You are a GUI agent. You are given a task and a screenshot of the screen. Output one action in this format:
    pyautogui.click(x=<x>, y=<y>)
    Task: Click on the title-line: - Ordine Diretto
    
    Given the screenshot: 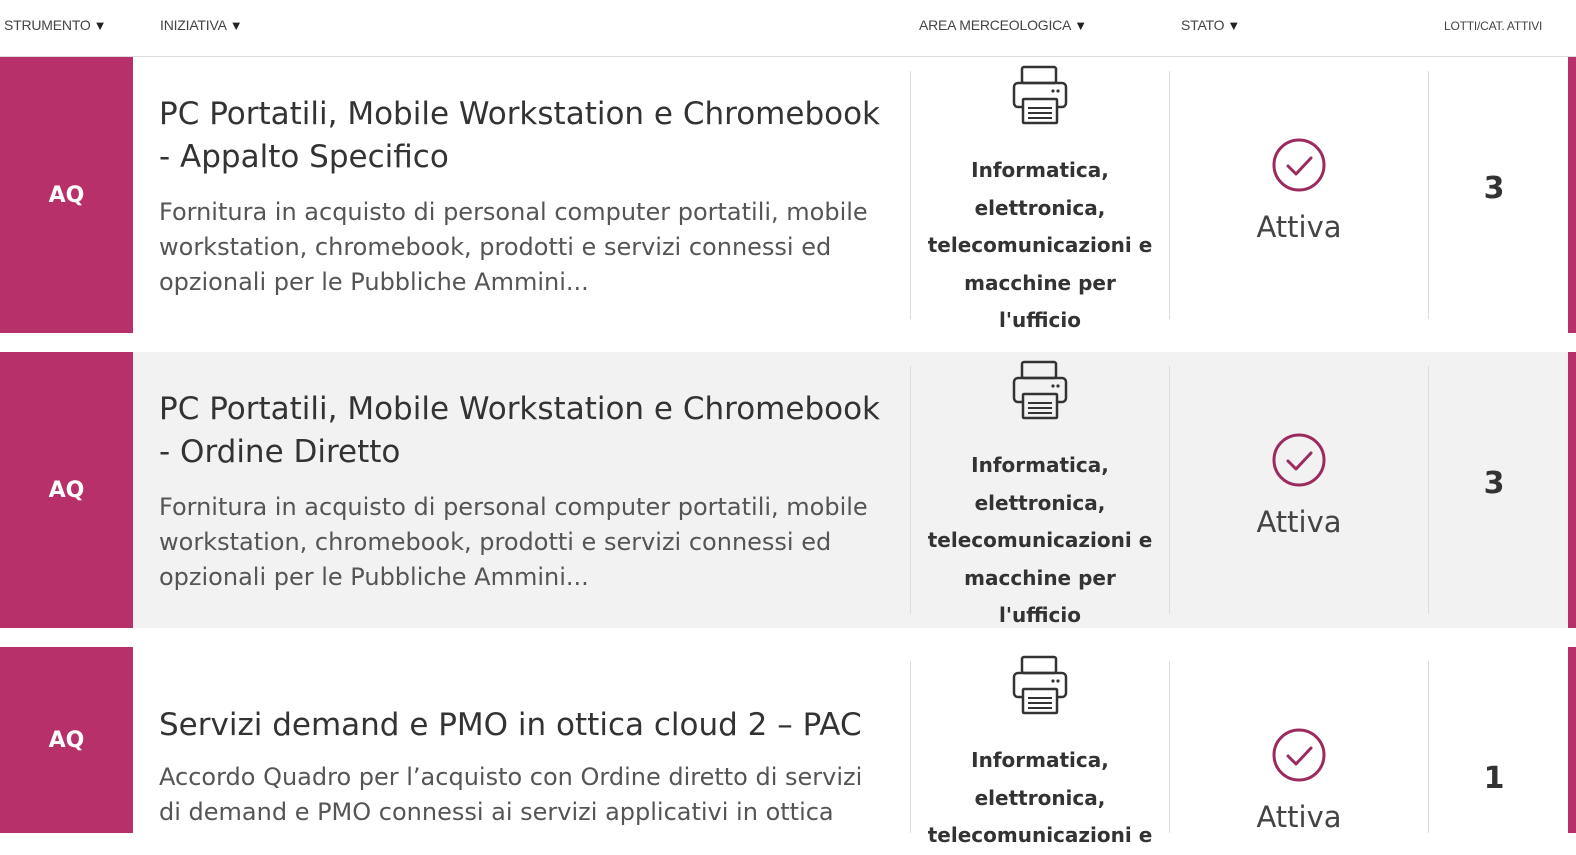 What is the action you would take?
    pyautogui.click(x=280, y=452)
    